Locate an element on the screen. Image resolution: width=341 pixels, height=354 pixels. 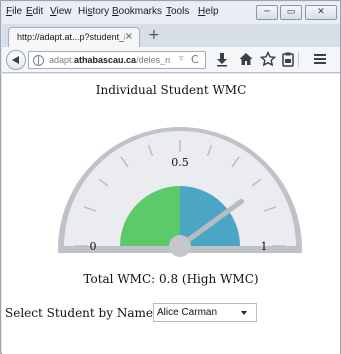
gauge-hub is located at coordinates (180, 246).